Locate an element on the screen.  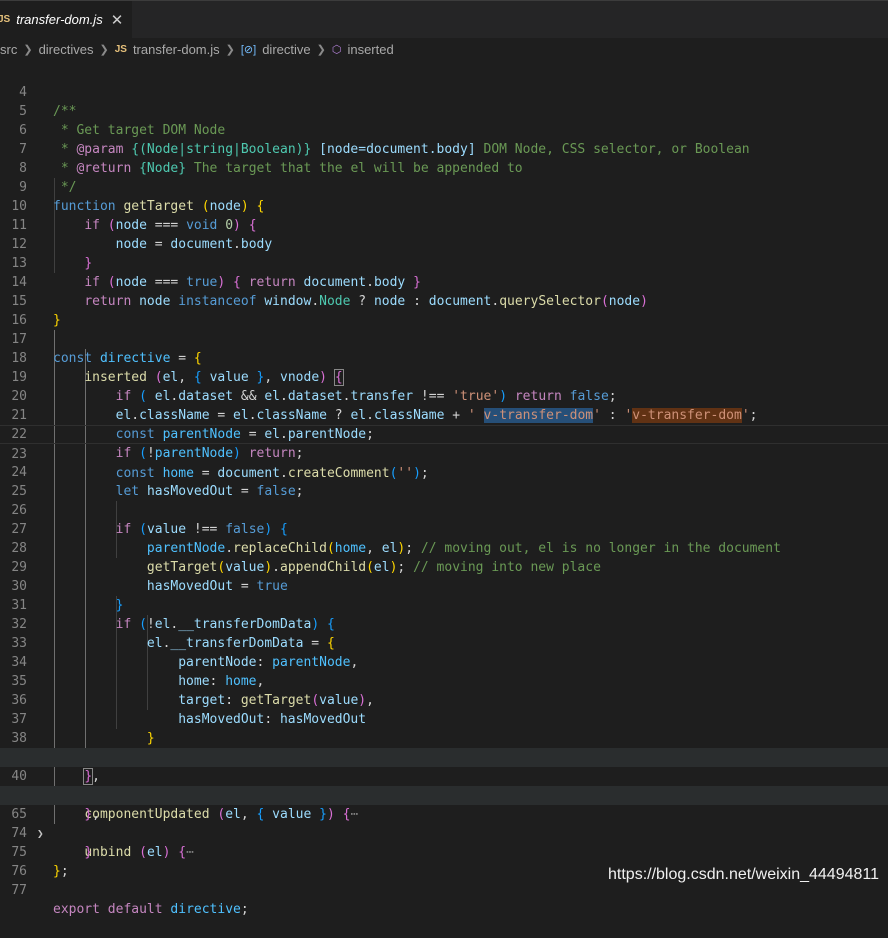
watermark: https://blog.csdn.net/weixin_44494811 is located at coordinates (744, 874).